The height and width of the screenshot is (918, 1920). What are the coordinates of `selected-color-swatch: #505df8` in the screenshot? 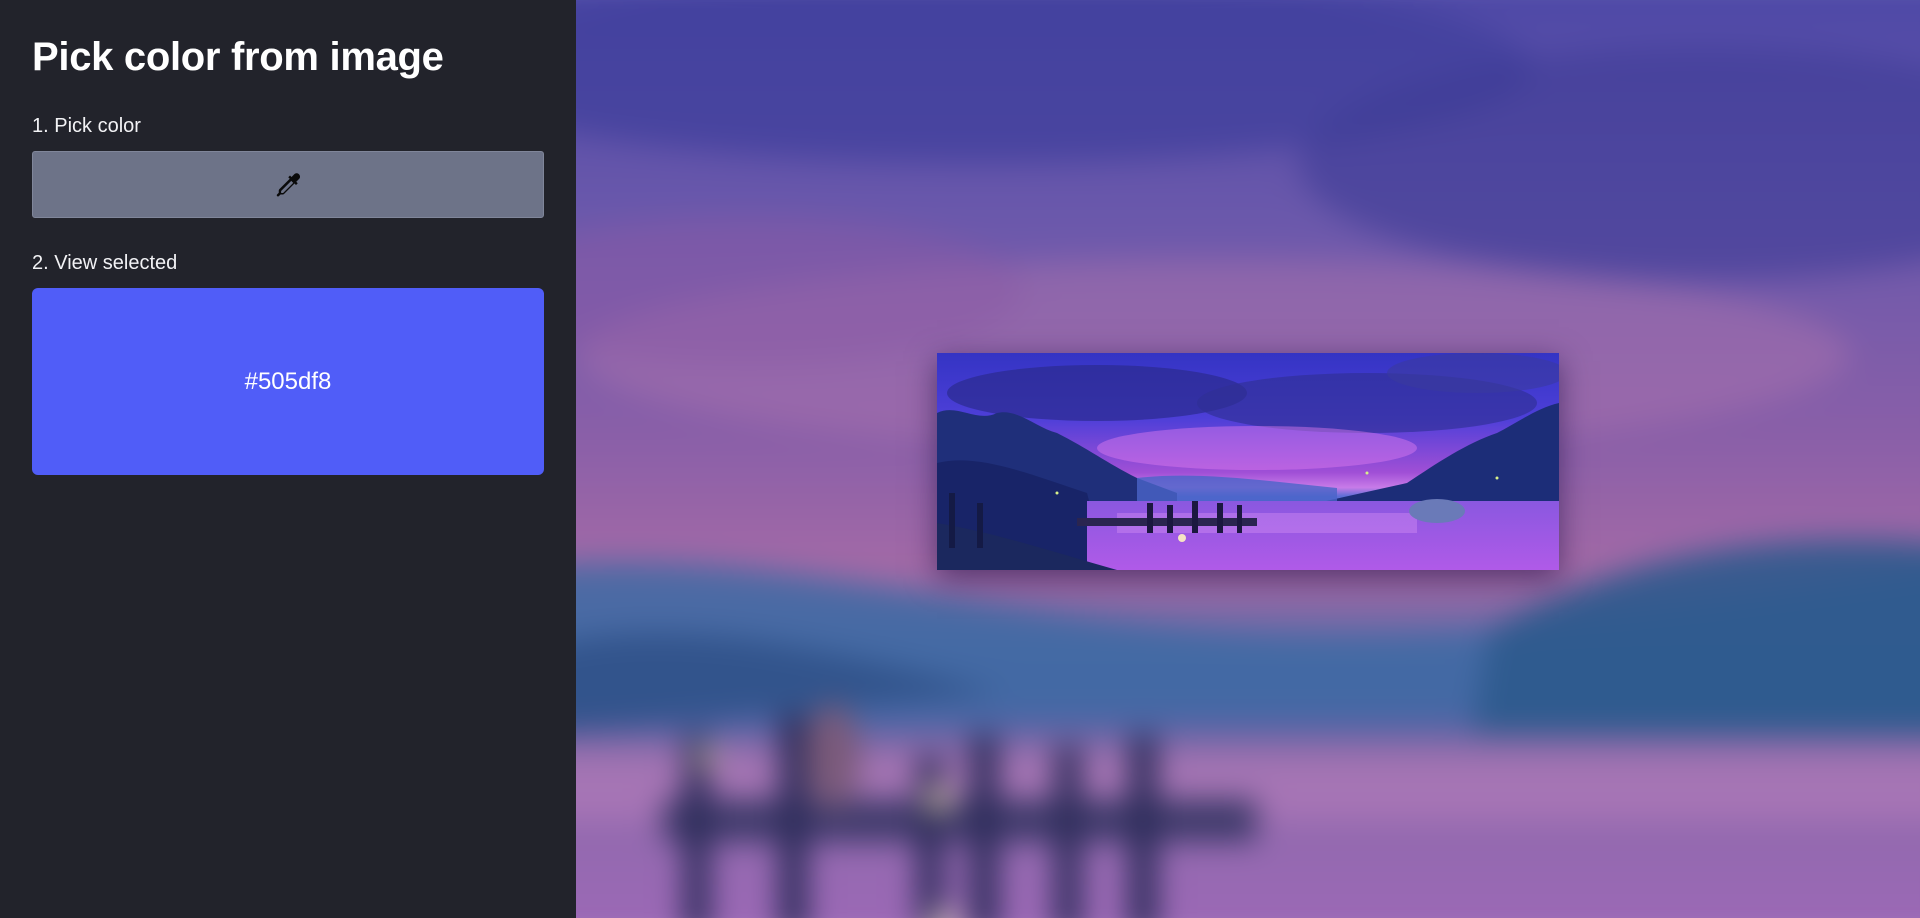 It's located at (288, 381).